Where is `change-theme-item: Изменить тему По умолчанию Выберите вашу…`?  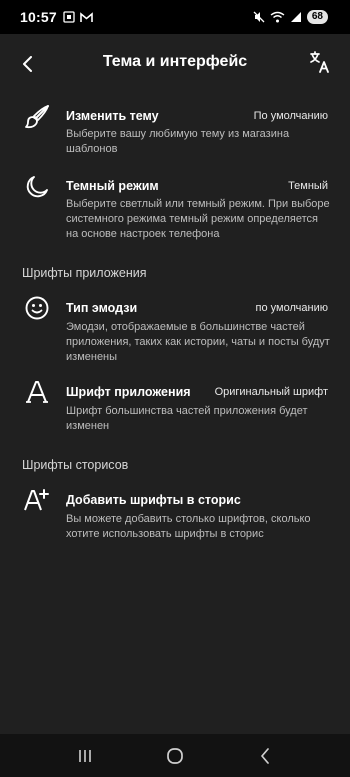
change-theme-item: Изменить тему По умолчанию Выберите вашу… is located at coordinates (175, 130).